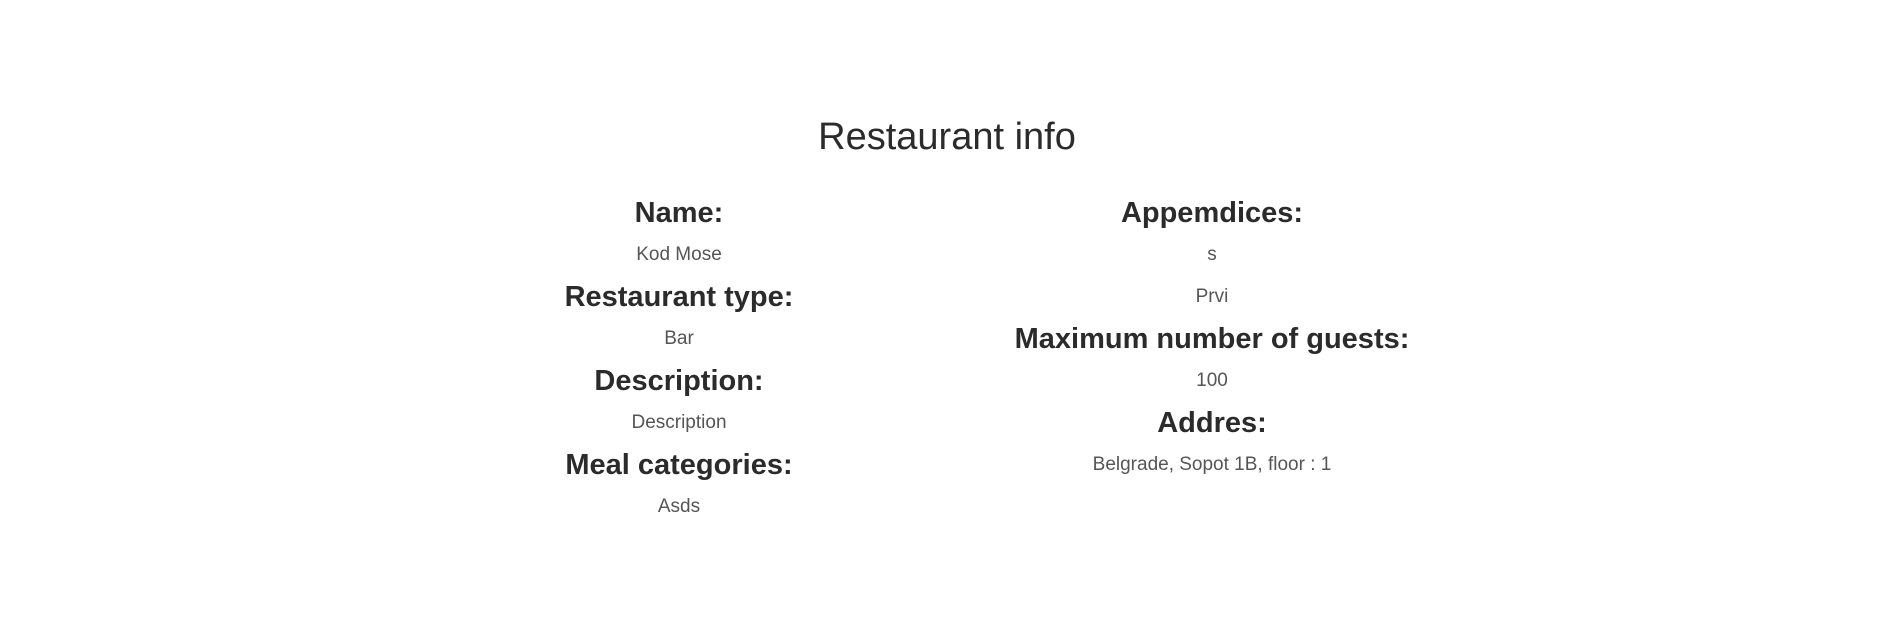 The height and width of the screenshot is (636, 1894). I want to click on appendix-item: Prvi, so click(1212, 296).